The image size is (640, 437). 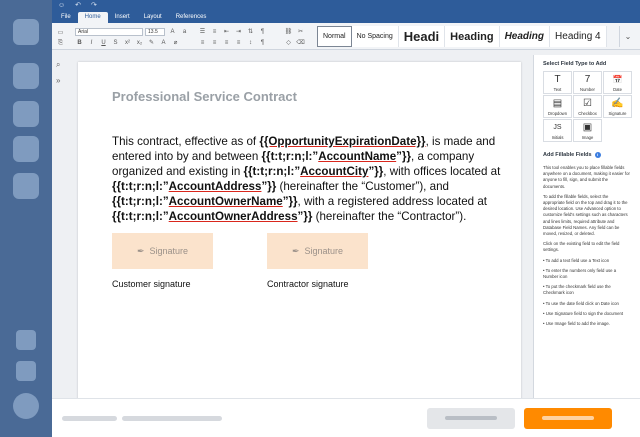 I want to click on field-label: Date, so click(x=617, y=89).